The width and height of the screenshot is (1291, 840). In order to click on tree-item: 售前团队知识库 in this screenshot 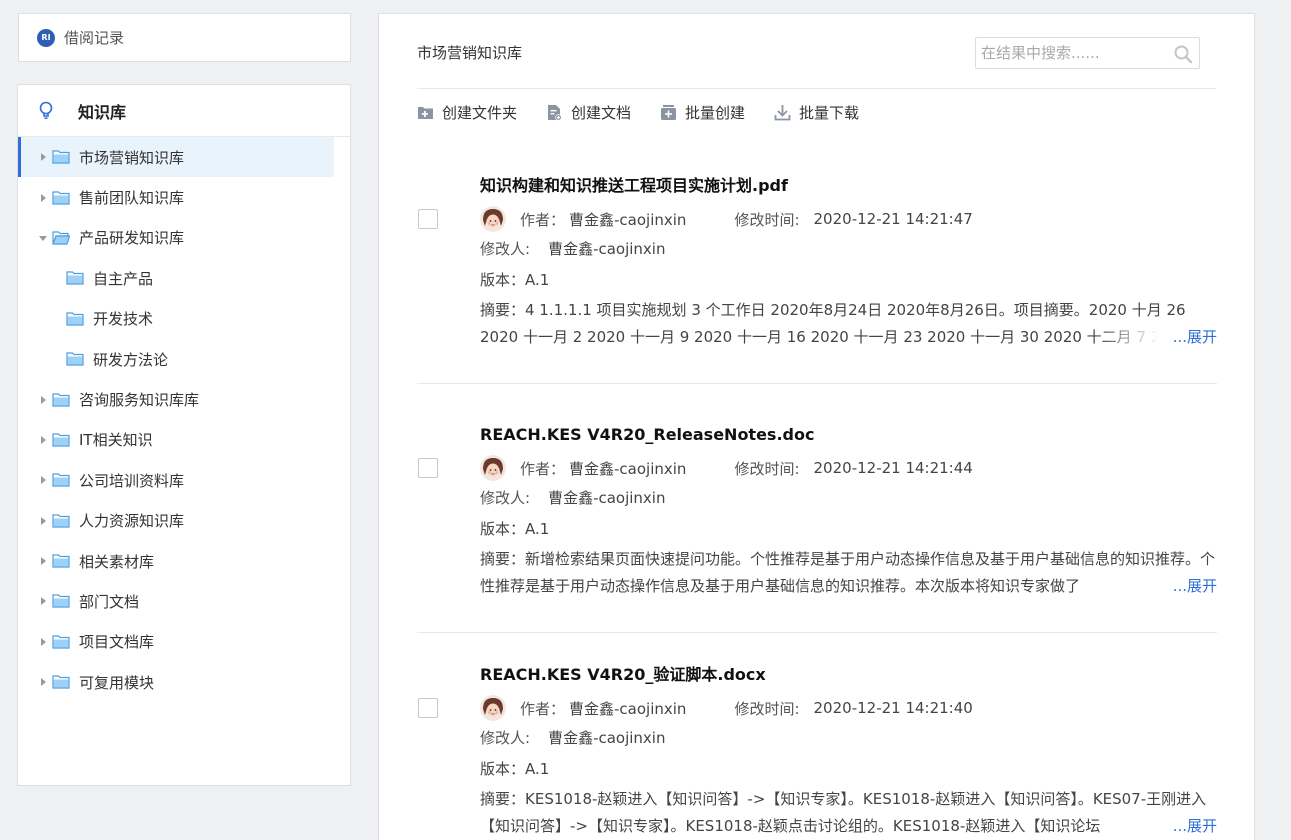, I will do `click(176, 197)`.